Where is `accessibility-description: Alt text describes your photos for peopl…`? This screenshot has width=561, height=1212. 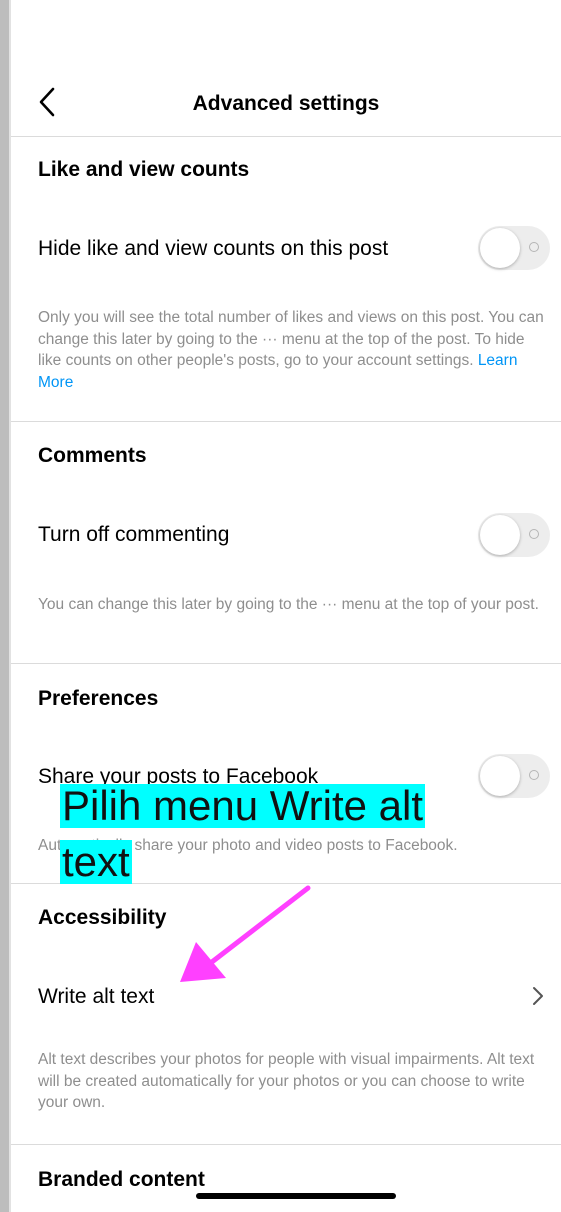 accessibility-description: Alt text describes your photos for peopl… is located at coordinates (286, 1081).